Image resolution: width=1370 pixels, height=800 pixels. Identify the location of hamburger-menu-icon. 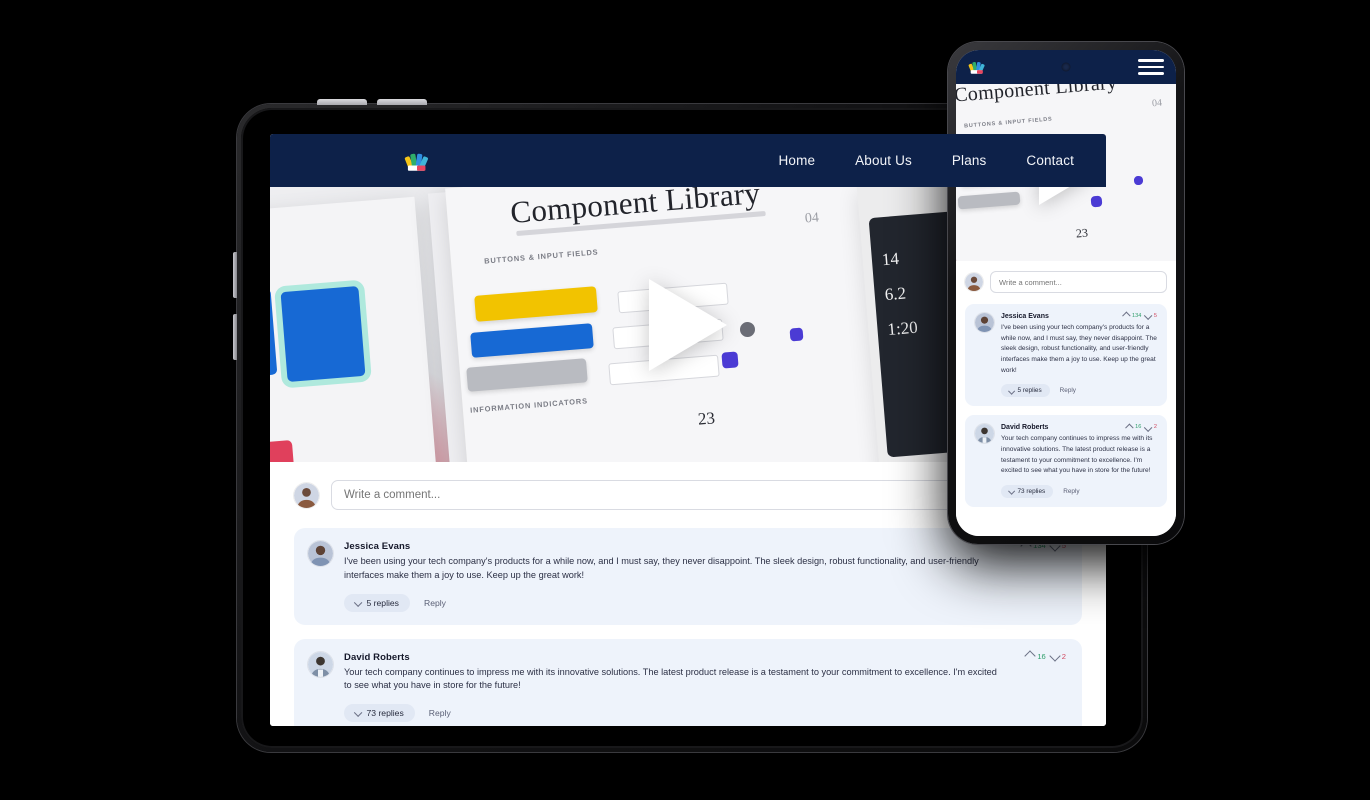
(1151, 67).